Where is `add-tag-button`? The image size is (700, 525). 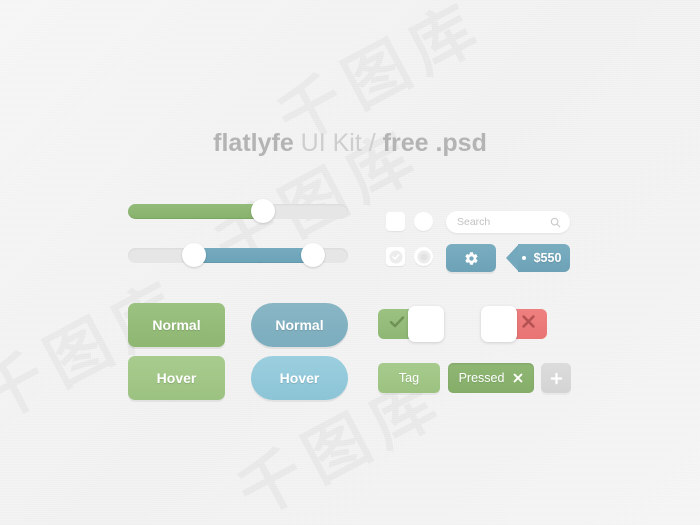
add-tag-button is located at coordinates (556, 378).